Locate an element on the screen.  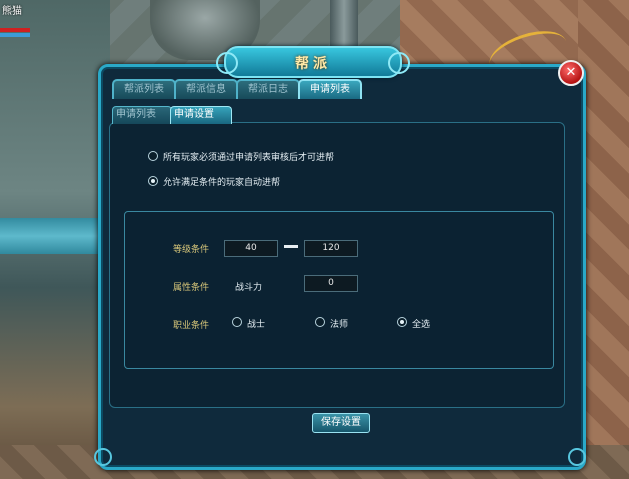
level-condition-label: 等级条件 is located at coordinates (191, 250).